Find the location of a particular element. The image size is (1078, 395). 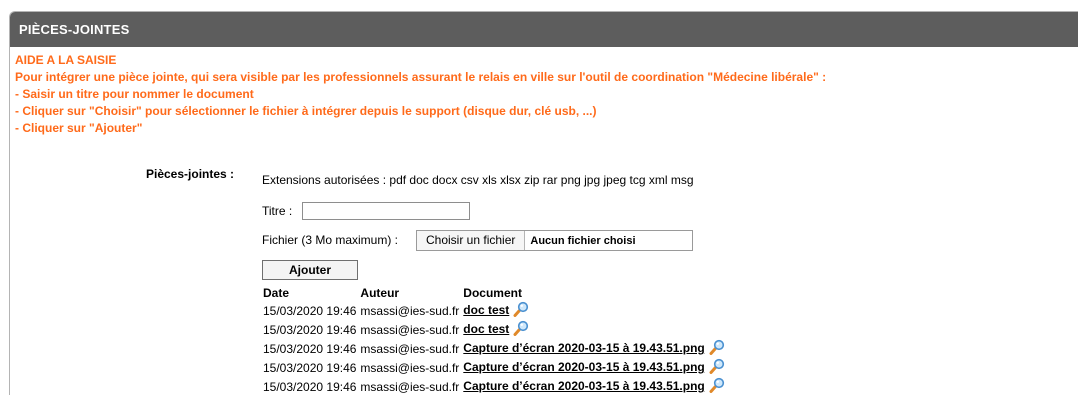

file-input: Choisir un fichier Aucun fichier choisi is located at coordinates (554, 240).